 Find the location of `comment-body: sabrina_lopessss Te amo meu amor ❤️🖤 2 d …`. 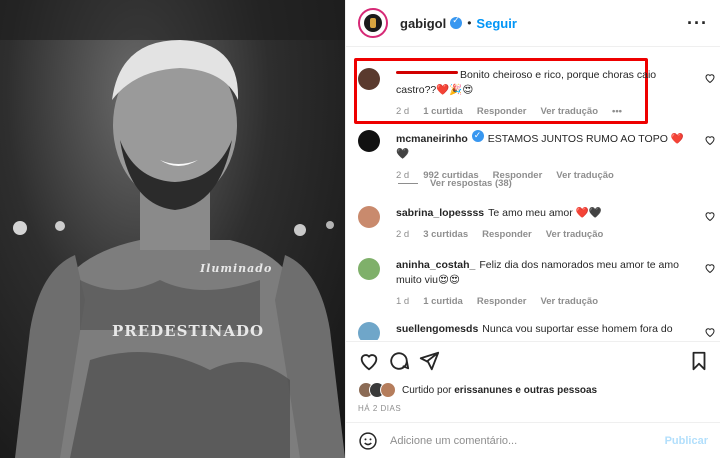

comment-body: sabrina_lopessss Te amo meu amor ❤️🖤 2 d … is located at coordinates (543, 224).